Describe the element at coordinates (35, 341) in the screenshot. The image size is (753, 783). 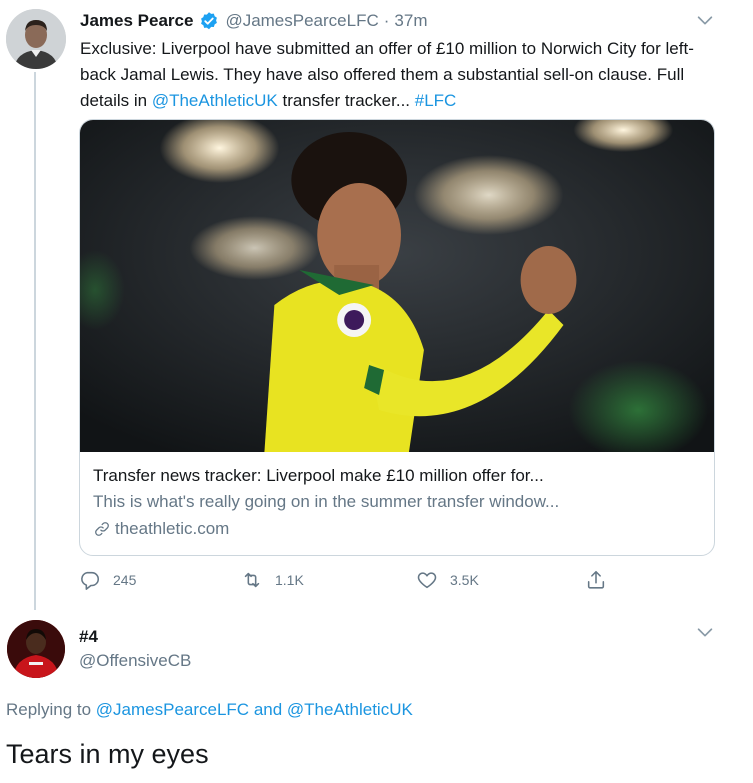
I see `thread-connector-line` at that location.